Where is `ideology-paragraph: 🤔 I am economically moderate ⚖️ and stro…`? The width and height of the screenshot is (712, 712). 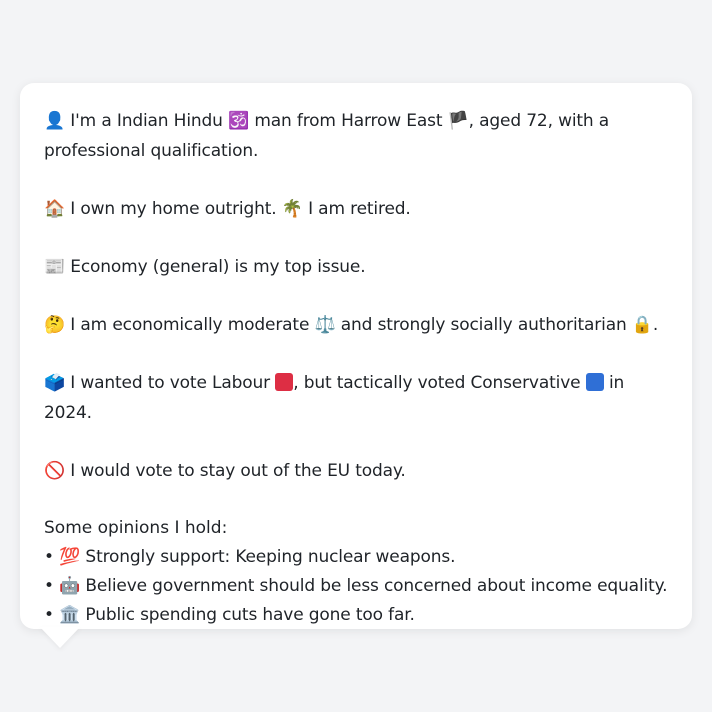
ideology-paragraph: 🤔 I am economically moderate ⚖️ and stro… is located at coordinates (356, 325).